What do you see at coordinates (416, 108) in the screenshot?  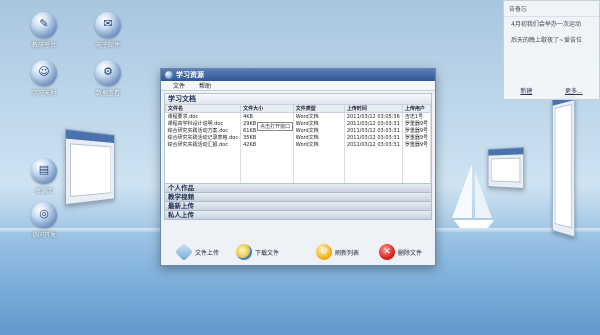 I see `col-uploader: 上传用户` at bounding box center [416, 108].